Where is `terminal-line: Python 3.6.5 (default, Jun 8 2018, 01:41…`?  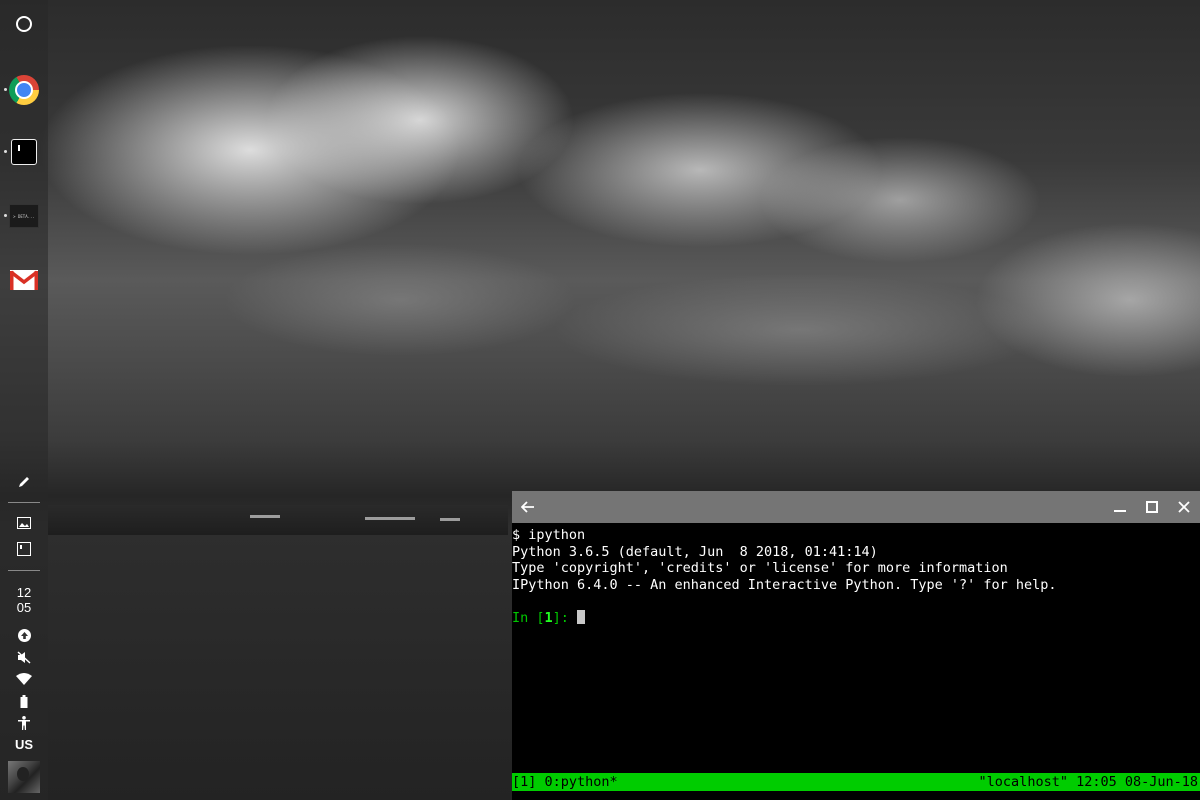 terminal-line: Python 3.6.5 (default, Jun 8 2018, 01:41… is located at coordinates (695, 551).